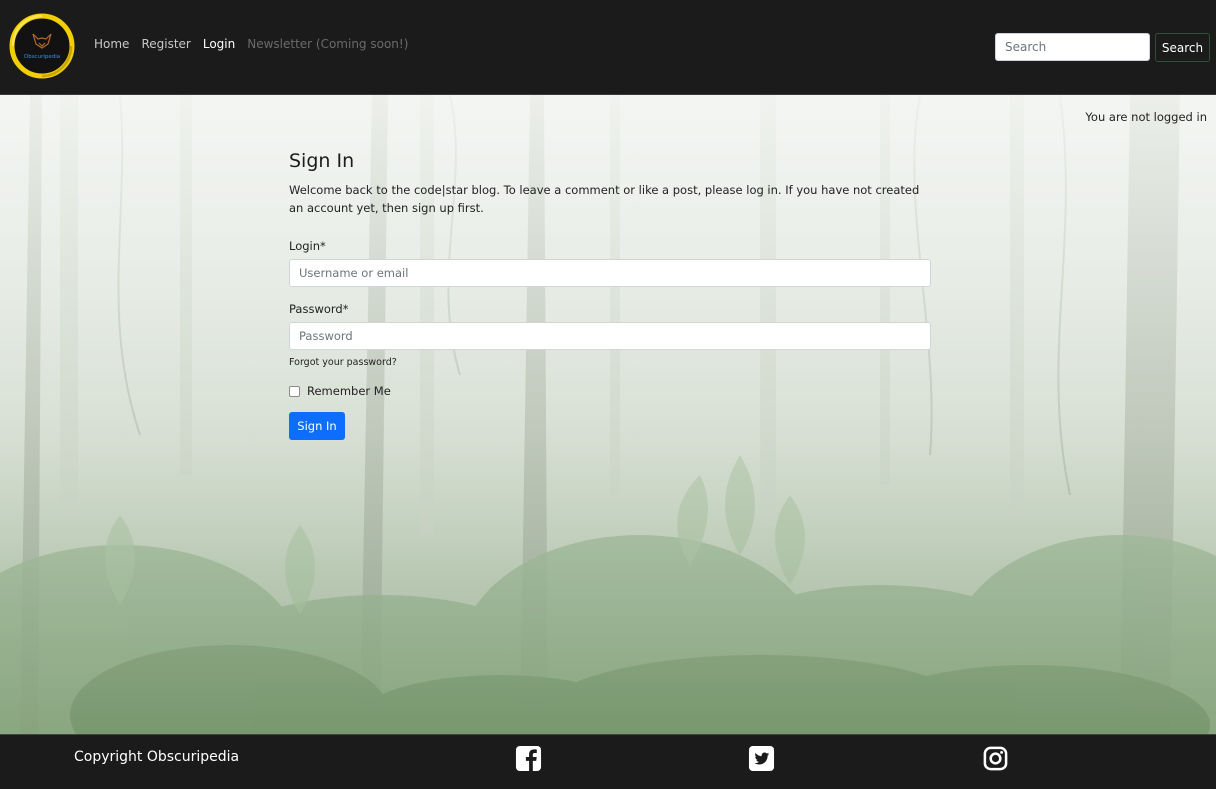 This screenshot has height=789, width=1216. I want to click on svg-text: Obscuripedia, so click(42, 57).